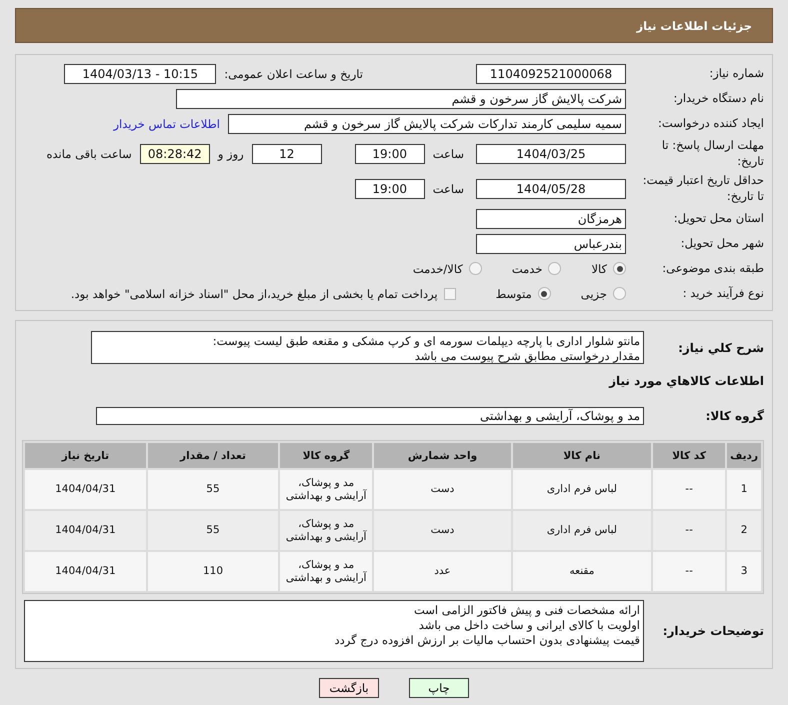  I want to click on field-label: تاریخ و ساعت اعلان عمومی:, so click(293, 73).